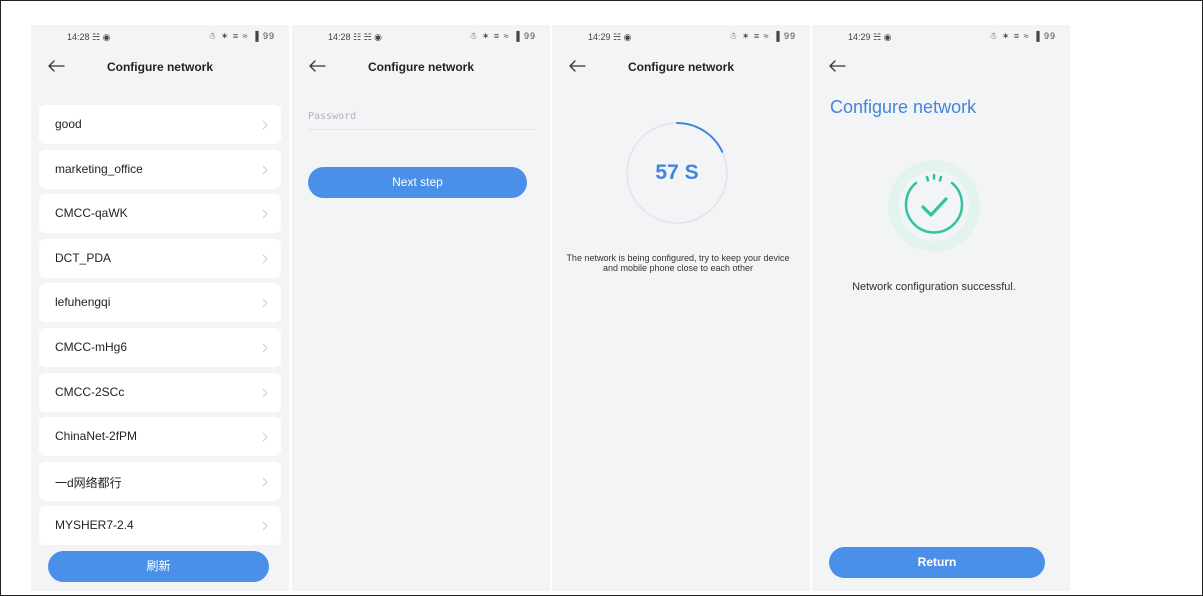 The image size is (1203, 596). What do you see at coordinates (160, 481) in the screenshot?
I see `network-list-item: 一d网络都行` at bounding box center [160, 481].